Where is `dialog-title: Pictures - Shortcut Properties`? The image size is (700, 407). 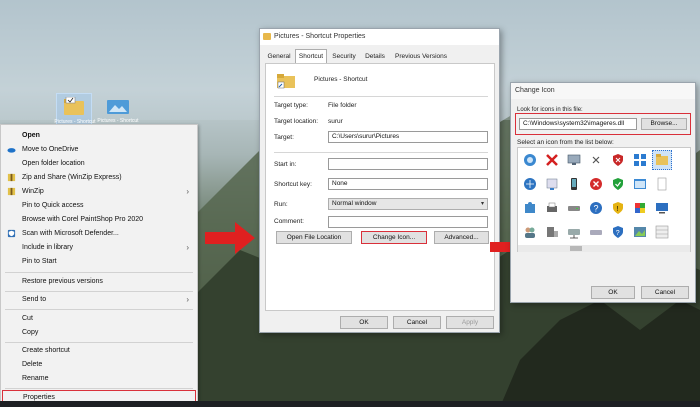 dialog-title: Pictures - Shortcut Properties is located at coordinates (320, 36).